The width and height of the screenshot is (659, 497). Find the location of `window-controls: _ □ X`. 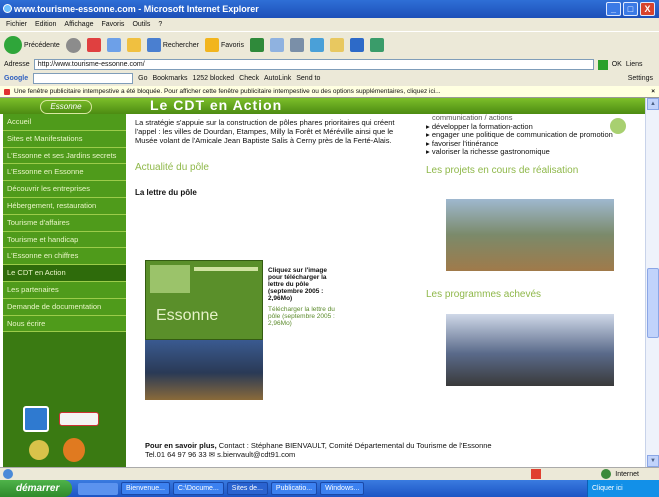

window-controls: _ □ X is located at coordinates (630, 9).